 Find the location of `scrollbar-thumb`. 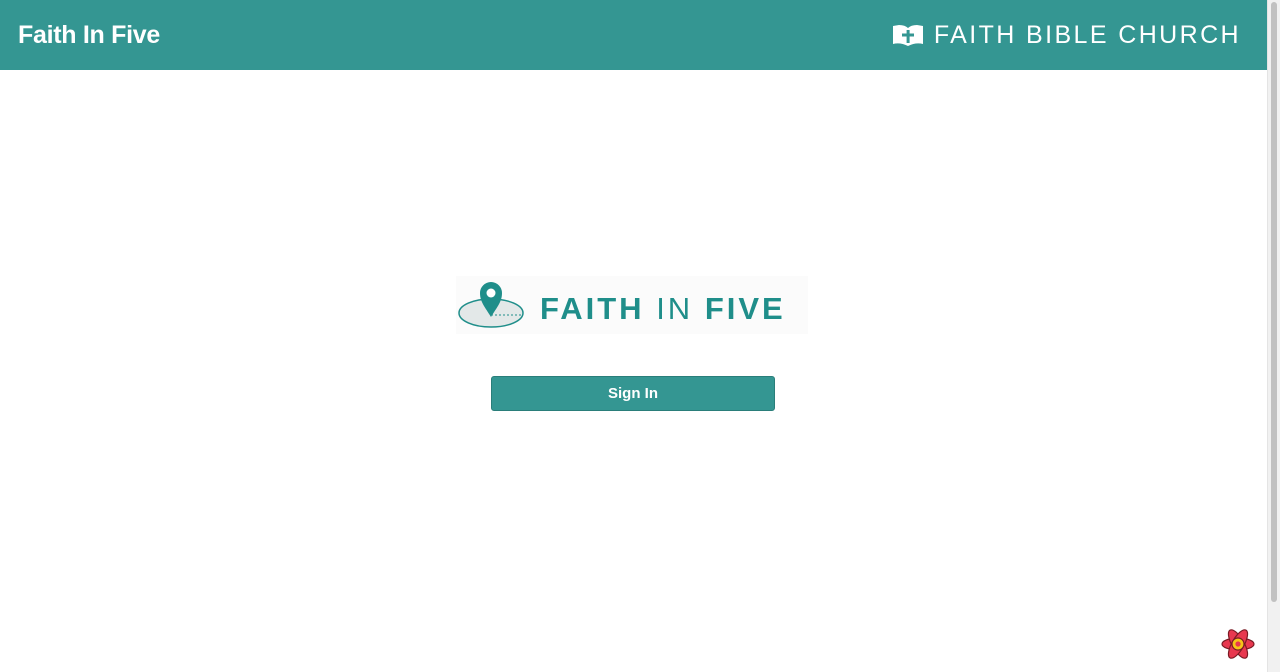

scrollbar-thumb is located at coordinates (1274, 302).